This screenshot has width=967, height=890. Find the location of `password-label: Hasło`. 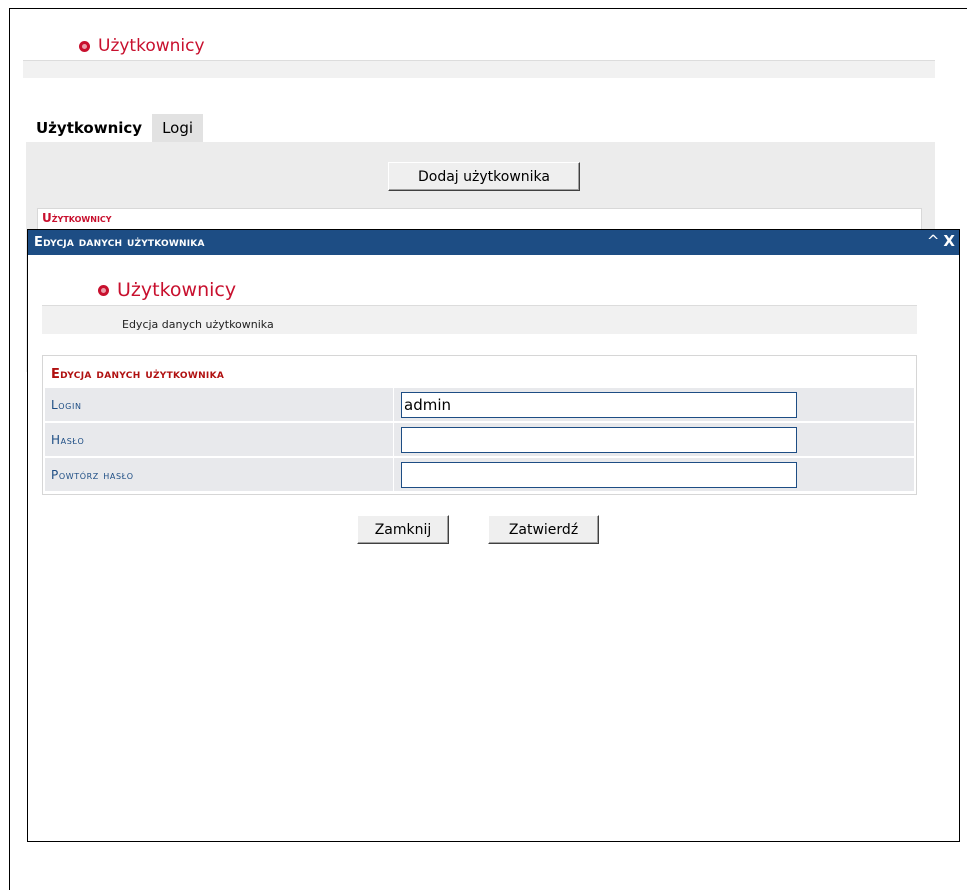

password-label: Hasło is located at coordinates (68, 440).